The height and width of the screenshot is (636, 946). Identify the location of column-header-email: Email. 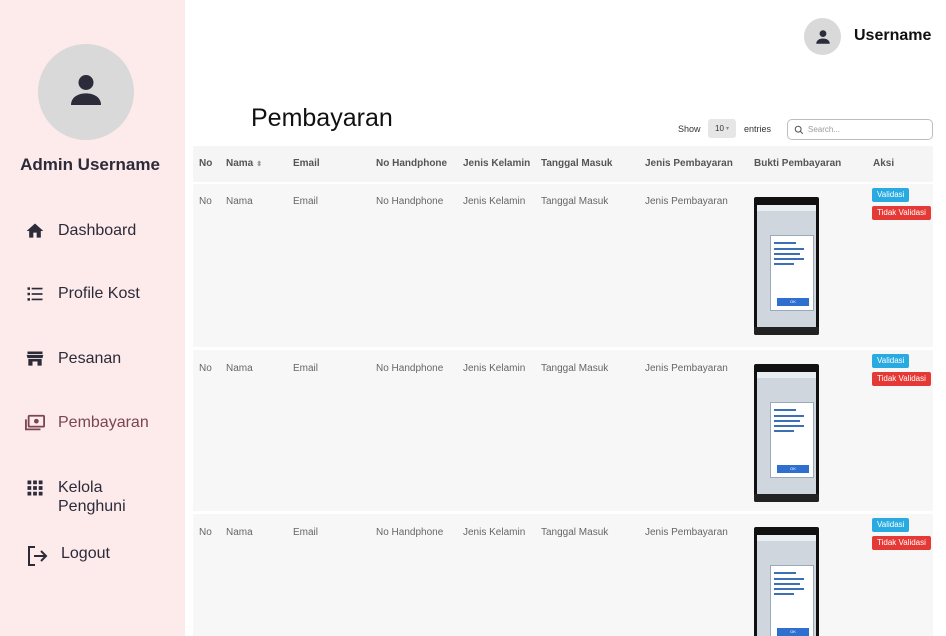
(306, 163).